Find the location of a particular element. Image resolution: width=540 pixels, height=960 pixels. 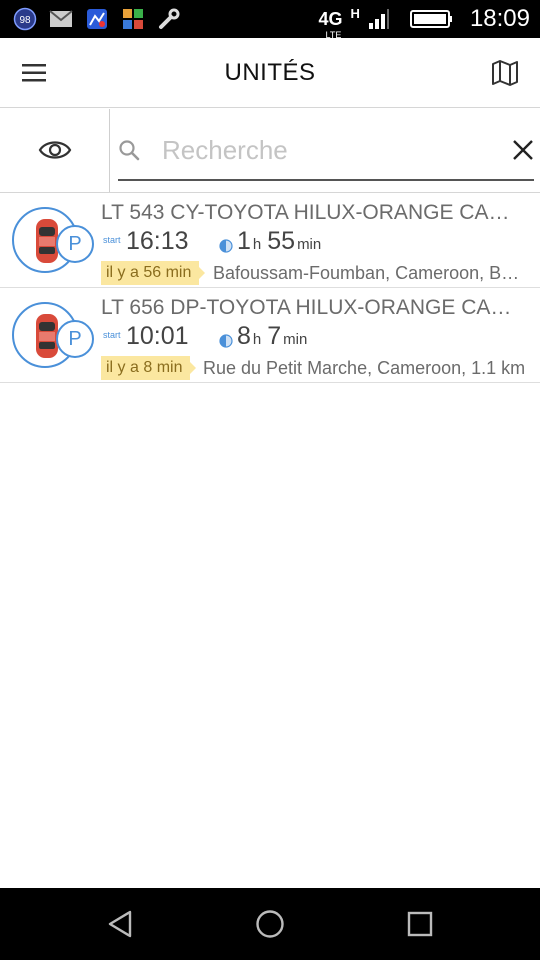

clear-search-button is located at coordinates (523, 150).